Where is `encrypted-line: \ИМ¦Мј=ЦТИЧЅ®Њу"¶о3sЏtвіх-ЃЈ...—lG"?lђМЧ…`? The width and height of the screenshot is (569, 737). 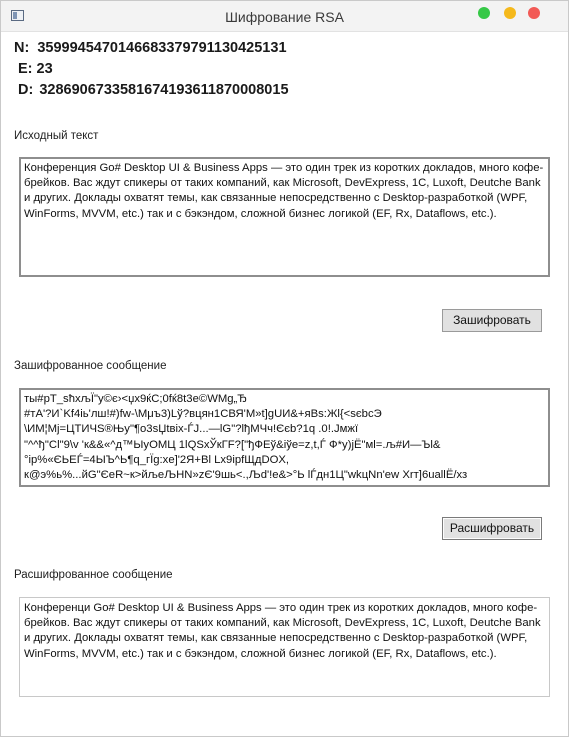 encrypted-line: \ИМ¦Мј=ЦТИЧЅ®Њу"¶о3sЏtвіх-ЃЈ...—lG"?lђМЧ… is located at coordinates (191, 429).